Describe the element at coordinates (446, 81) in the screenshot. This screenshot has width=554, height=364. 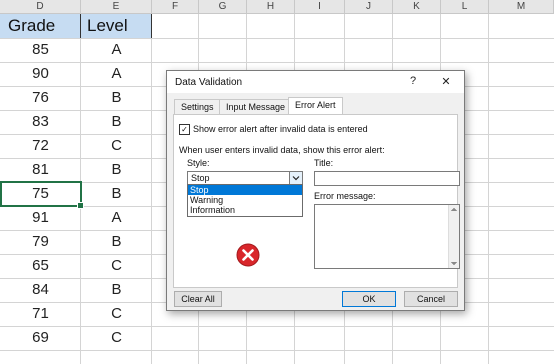
I see `close-icon: ✕` at that location.